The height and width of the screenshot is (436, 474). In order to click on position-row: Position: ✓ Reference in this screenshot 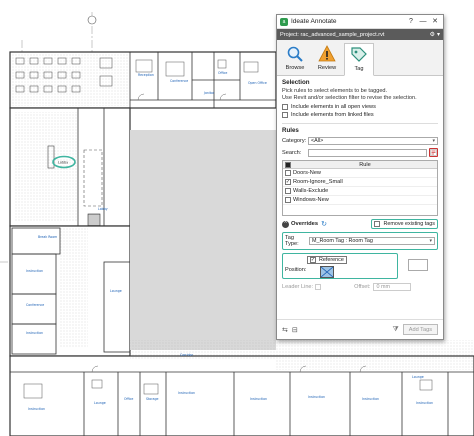, I will do `click(360, 266)`.